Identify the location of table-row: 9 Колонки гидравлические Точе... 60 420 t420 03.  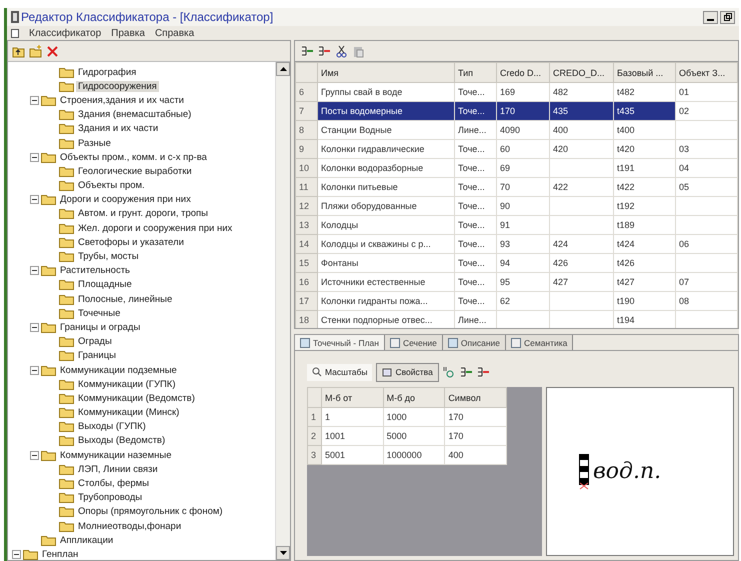
(517, 149).